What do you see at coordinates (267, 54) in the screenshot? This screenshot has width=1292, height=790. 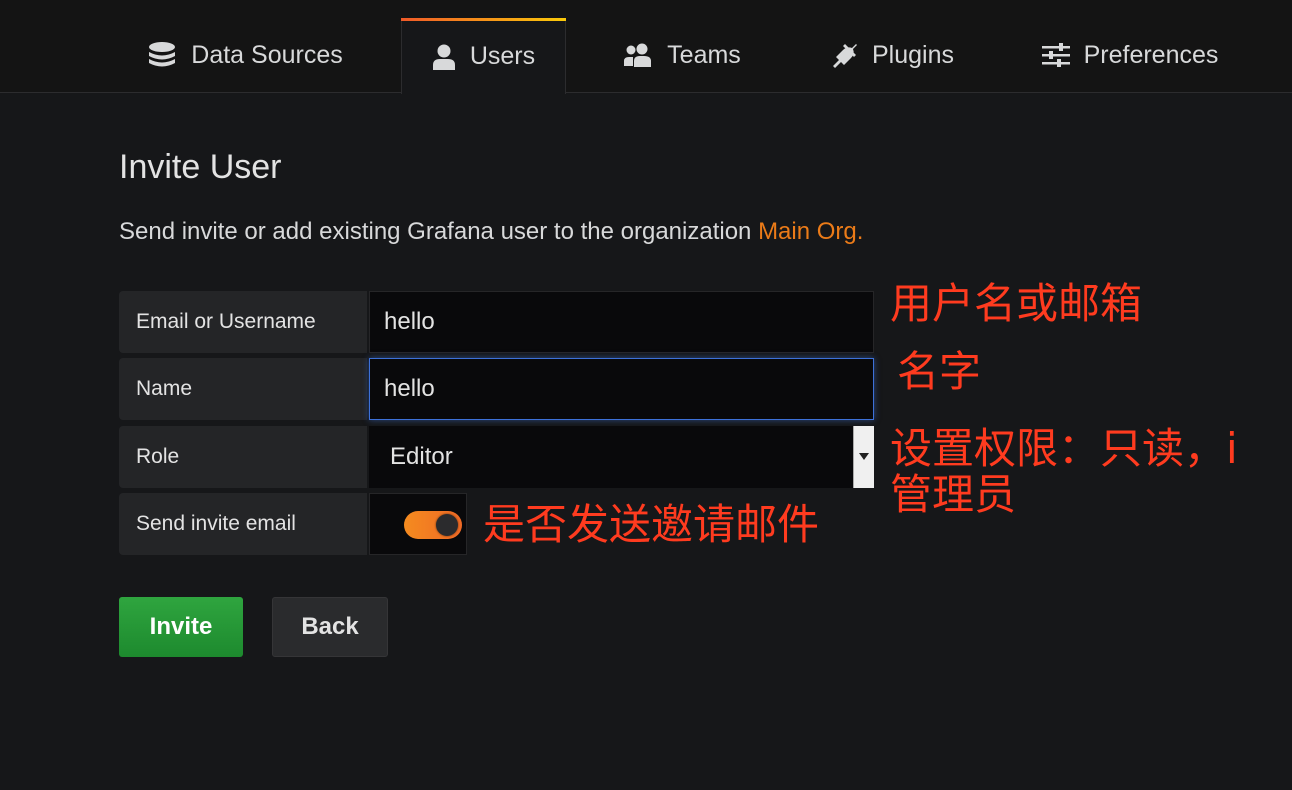 I see `tab-label: Data Sources` at bounding box center [267, 54].